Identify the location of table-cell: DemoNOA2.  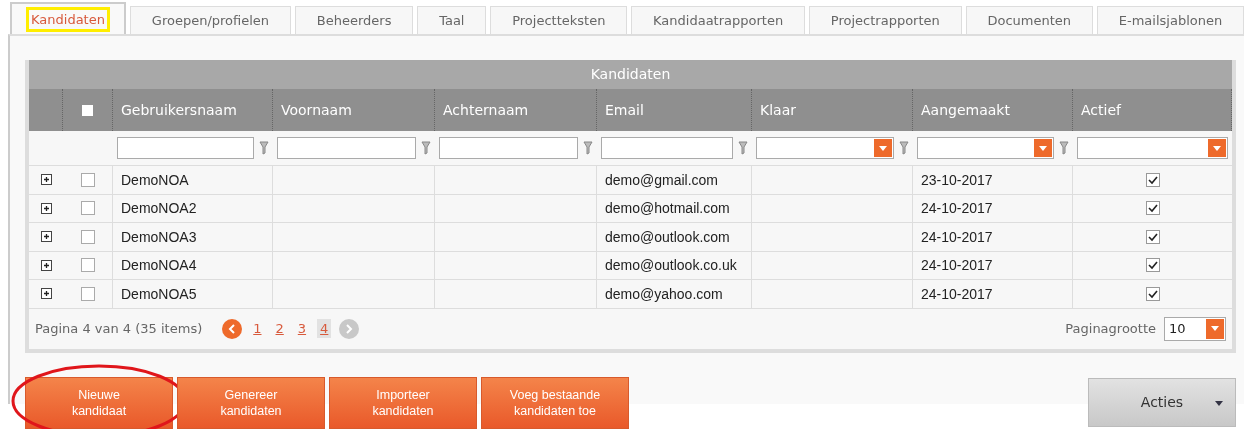
(159, 208).